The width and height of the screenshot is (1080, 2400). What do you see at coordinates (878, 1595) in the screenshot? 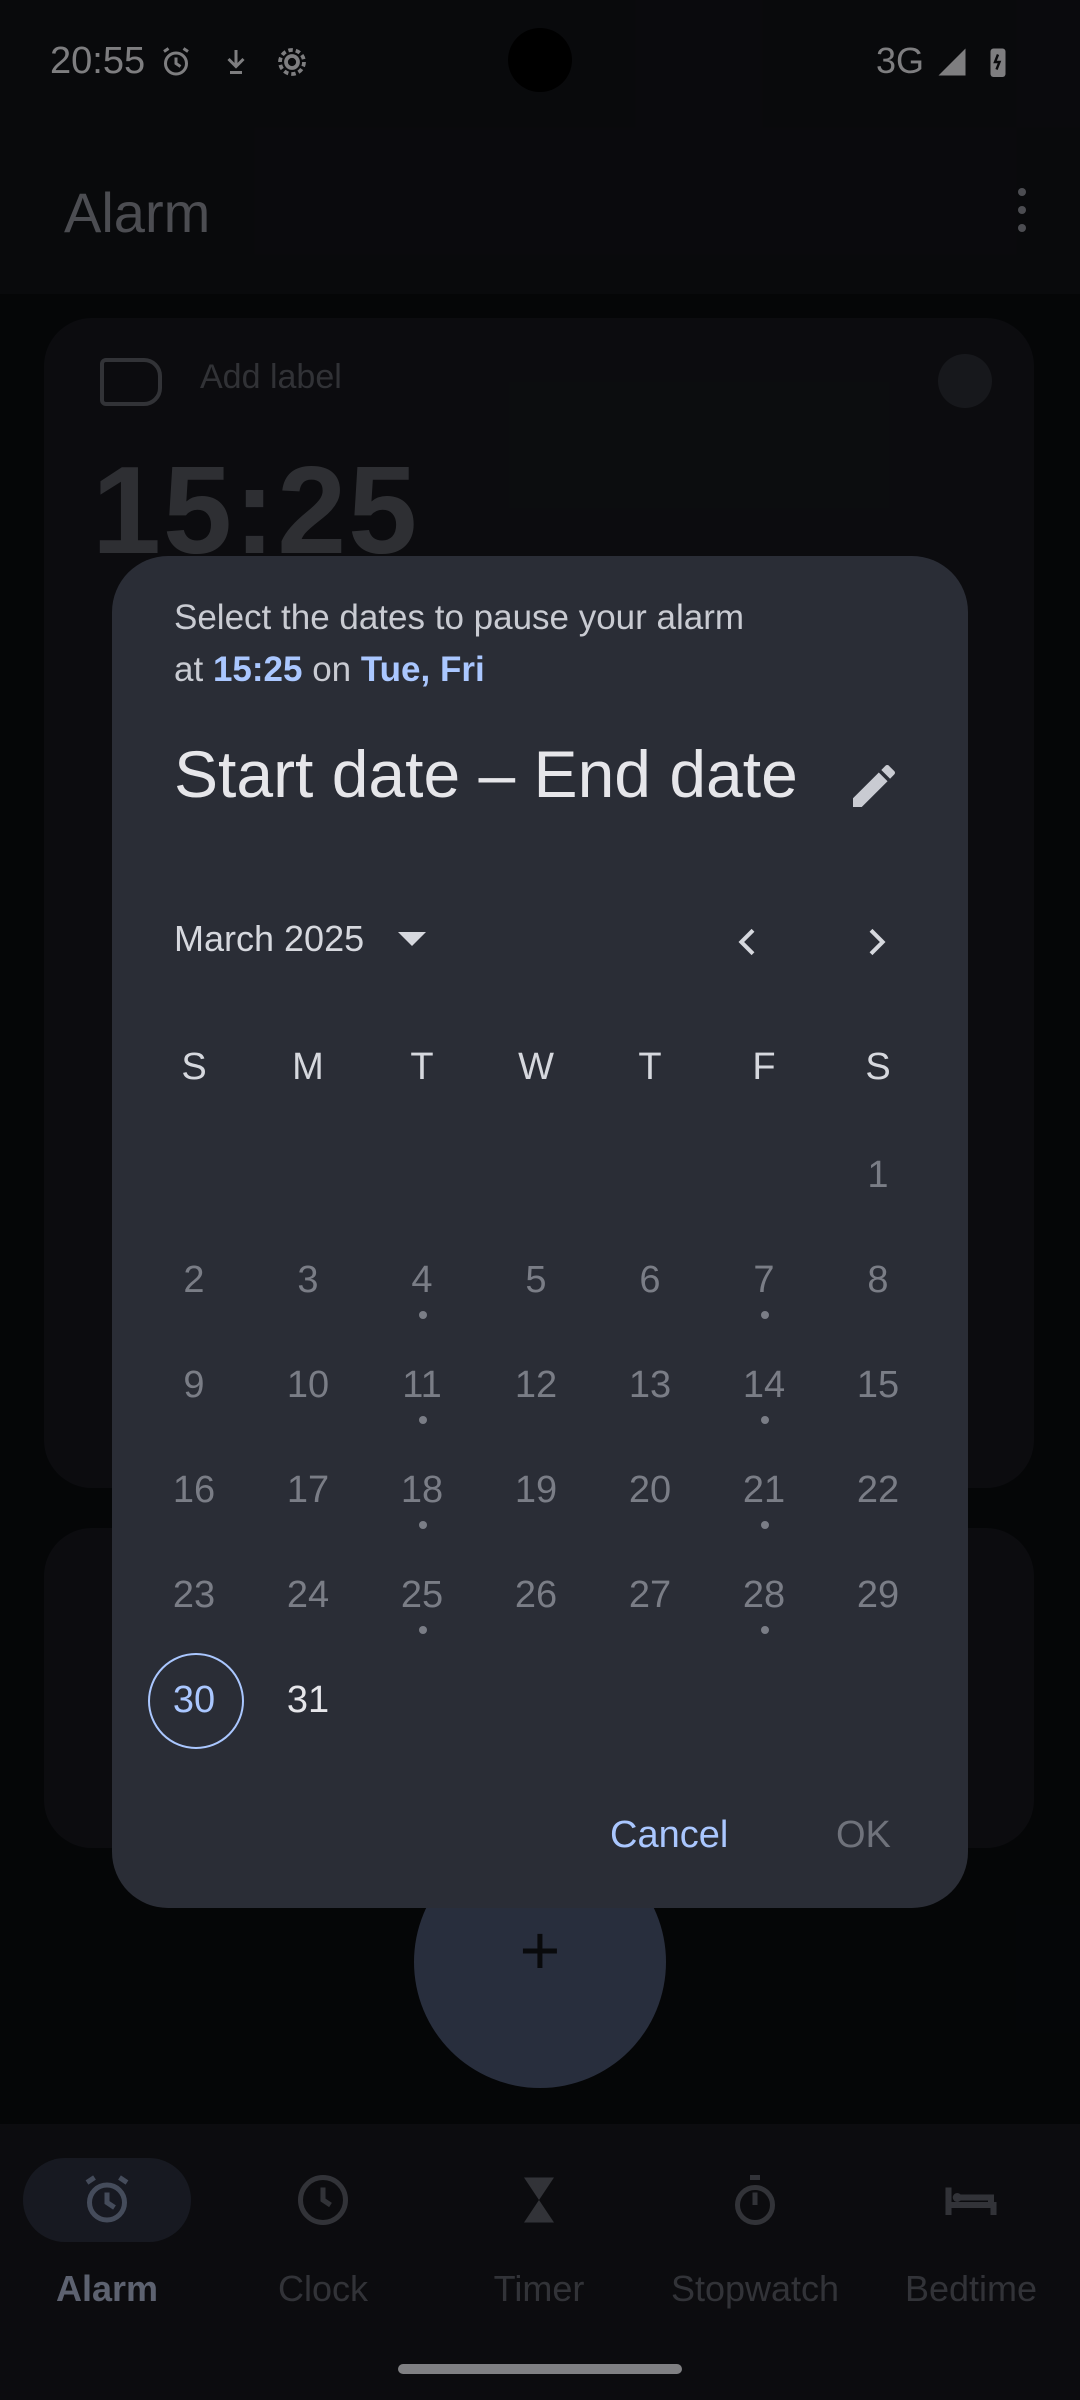
I see `calendar-day: 29` at bounding box center [878, 1595].